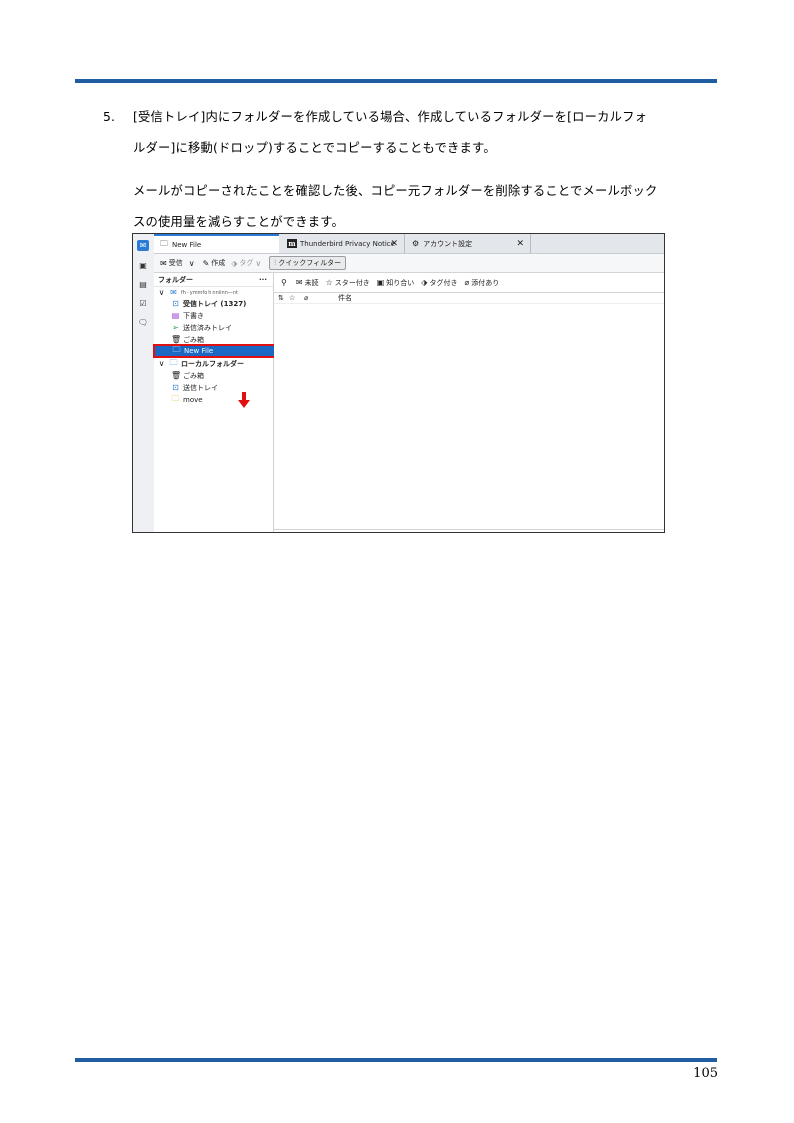  Describe the element at coordinates (347, 243) in the screenshot. I see `tab-label: Thunderbird Privacy Notice` at that location.